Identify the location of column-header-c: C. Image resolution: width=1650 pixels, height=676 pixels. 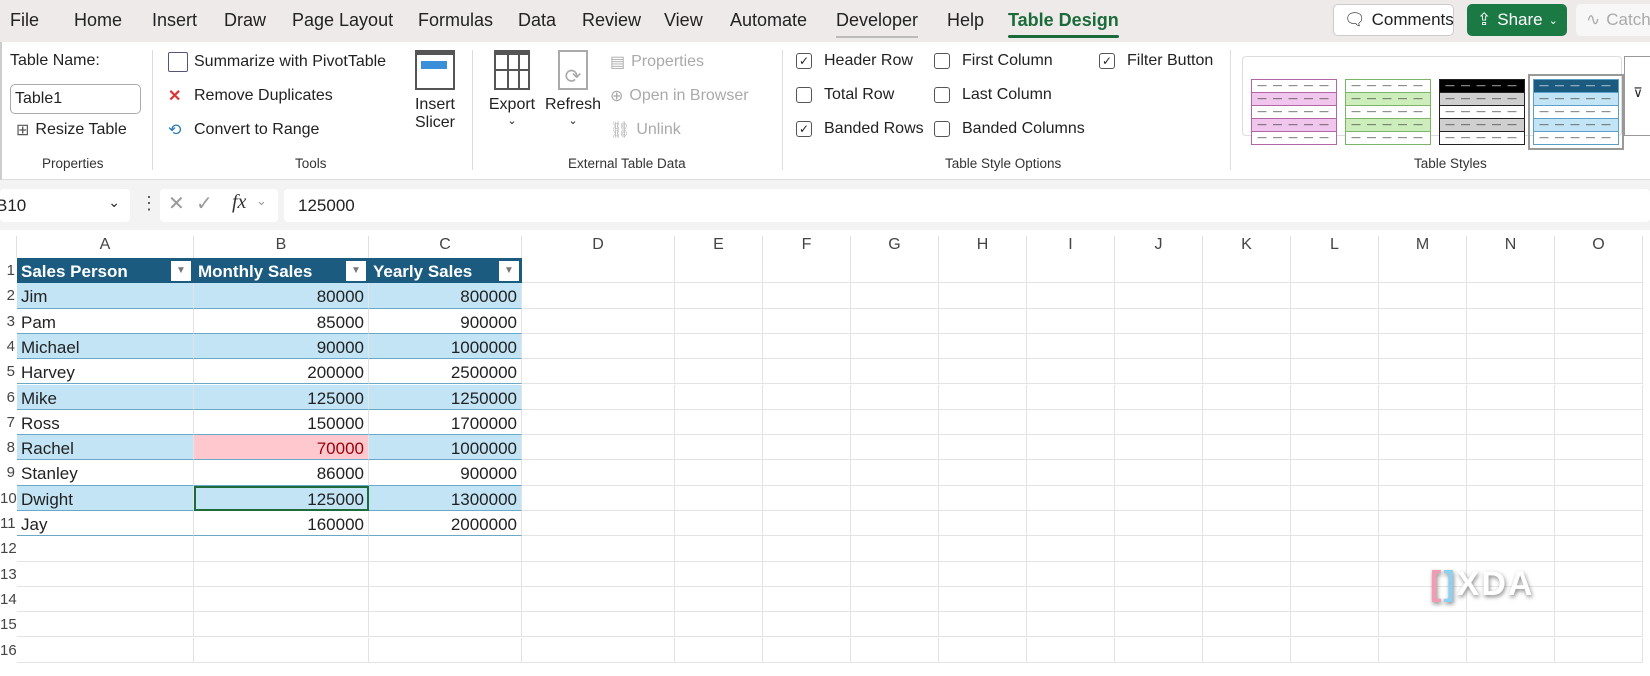
(445, 247).